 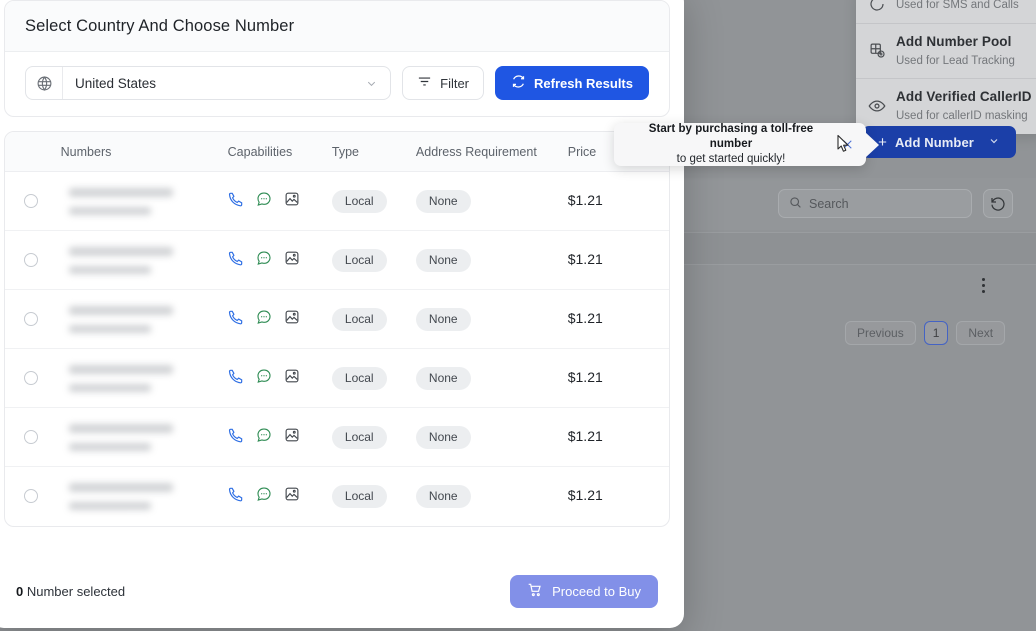 What do you see at coordinates (535, 591) in the screenshot?
I see `cart-icon` at bounding box center [535, 591].